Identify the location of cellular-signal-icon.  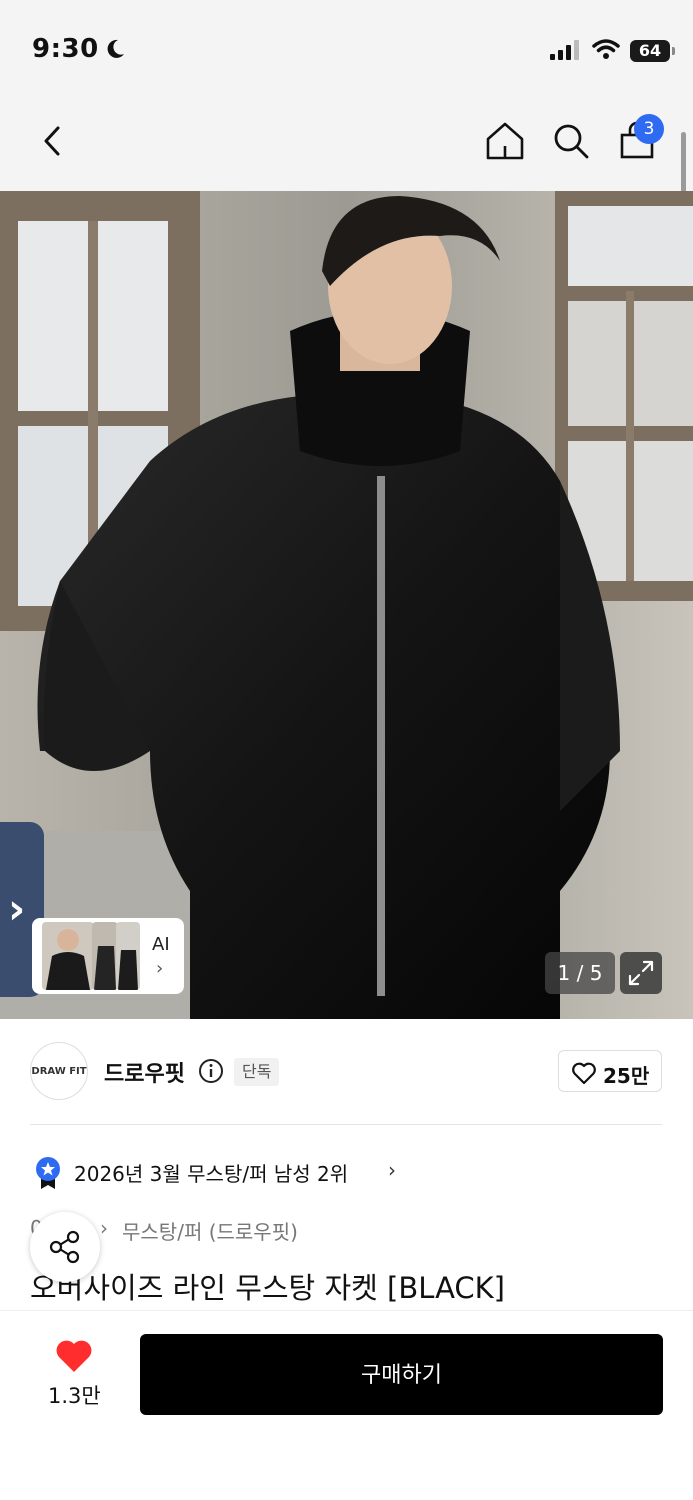
(564, 50).